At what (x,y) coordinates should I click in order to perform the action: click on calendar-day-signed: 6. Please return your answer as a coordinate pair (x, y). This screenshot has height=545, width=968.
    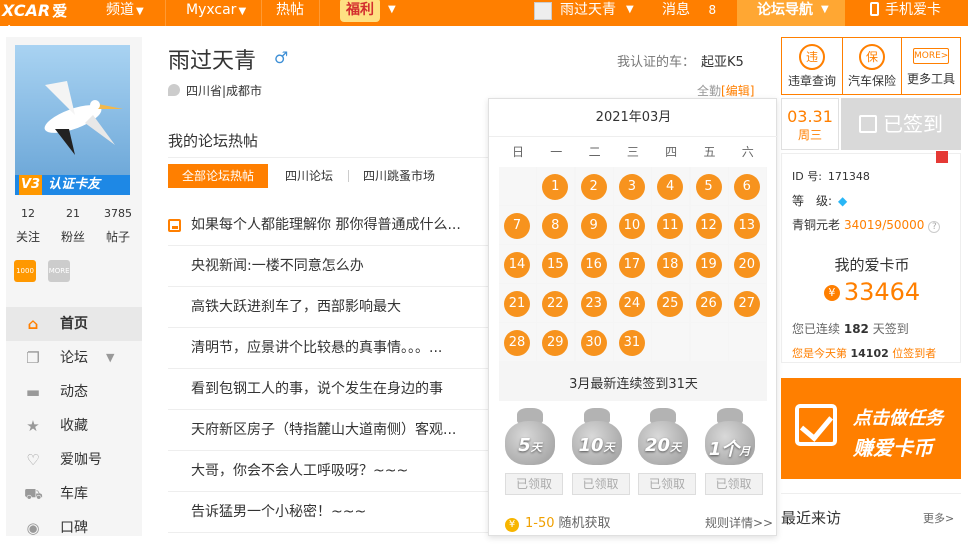
    Looking at the image, I should click on (746, 187).